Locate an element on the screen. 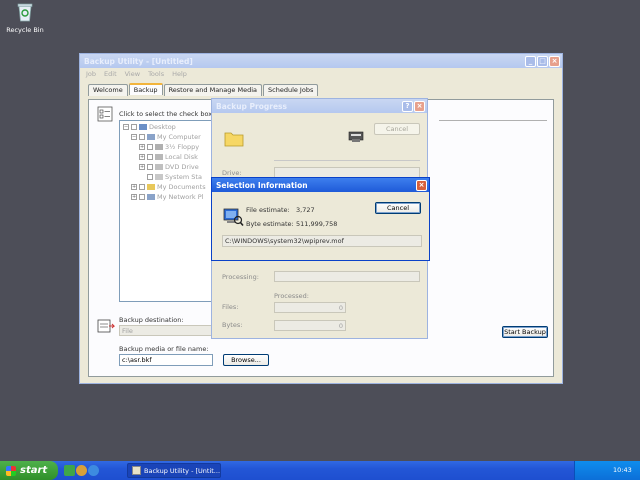 This screenshot has width=640, height=480. progress-cancel-button: Cancel is located at coordinates (397, 129).